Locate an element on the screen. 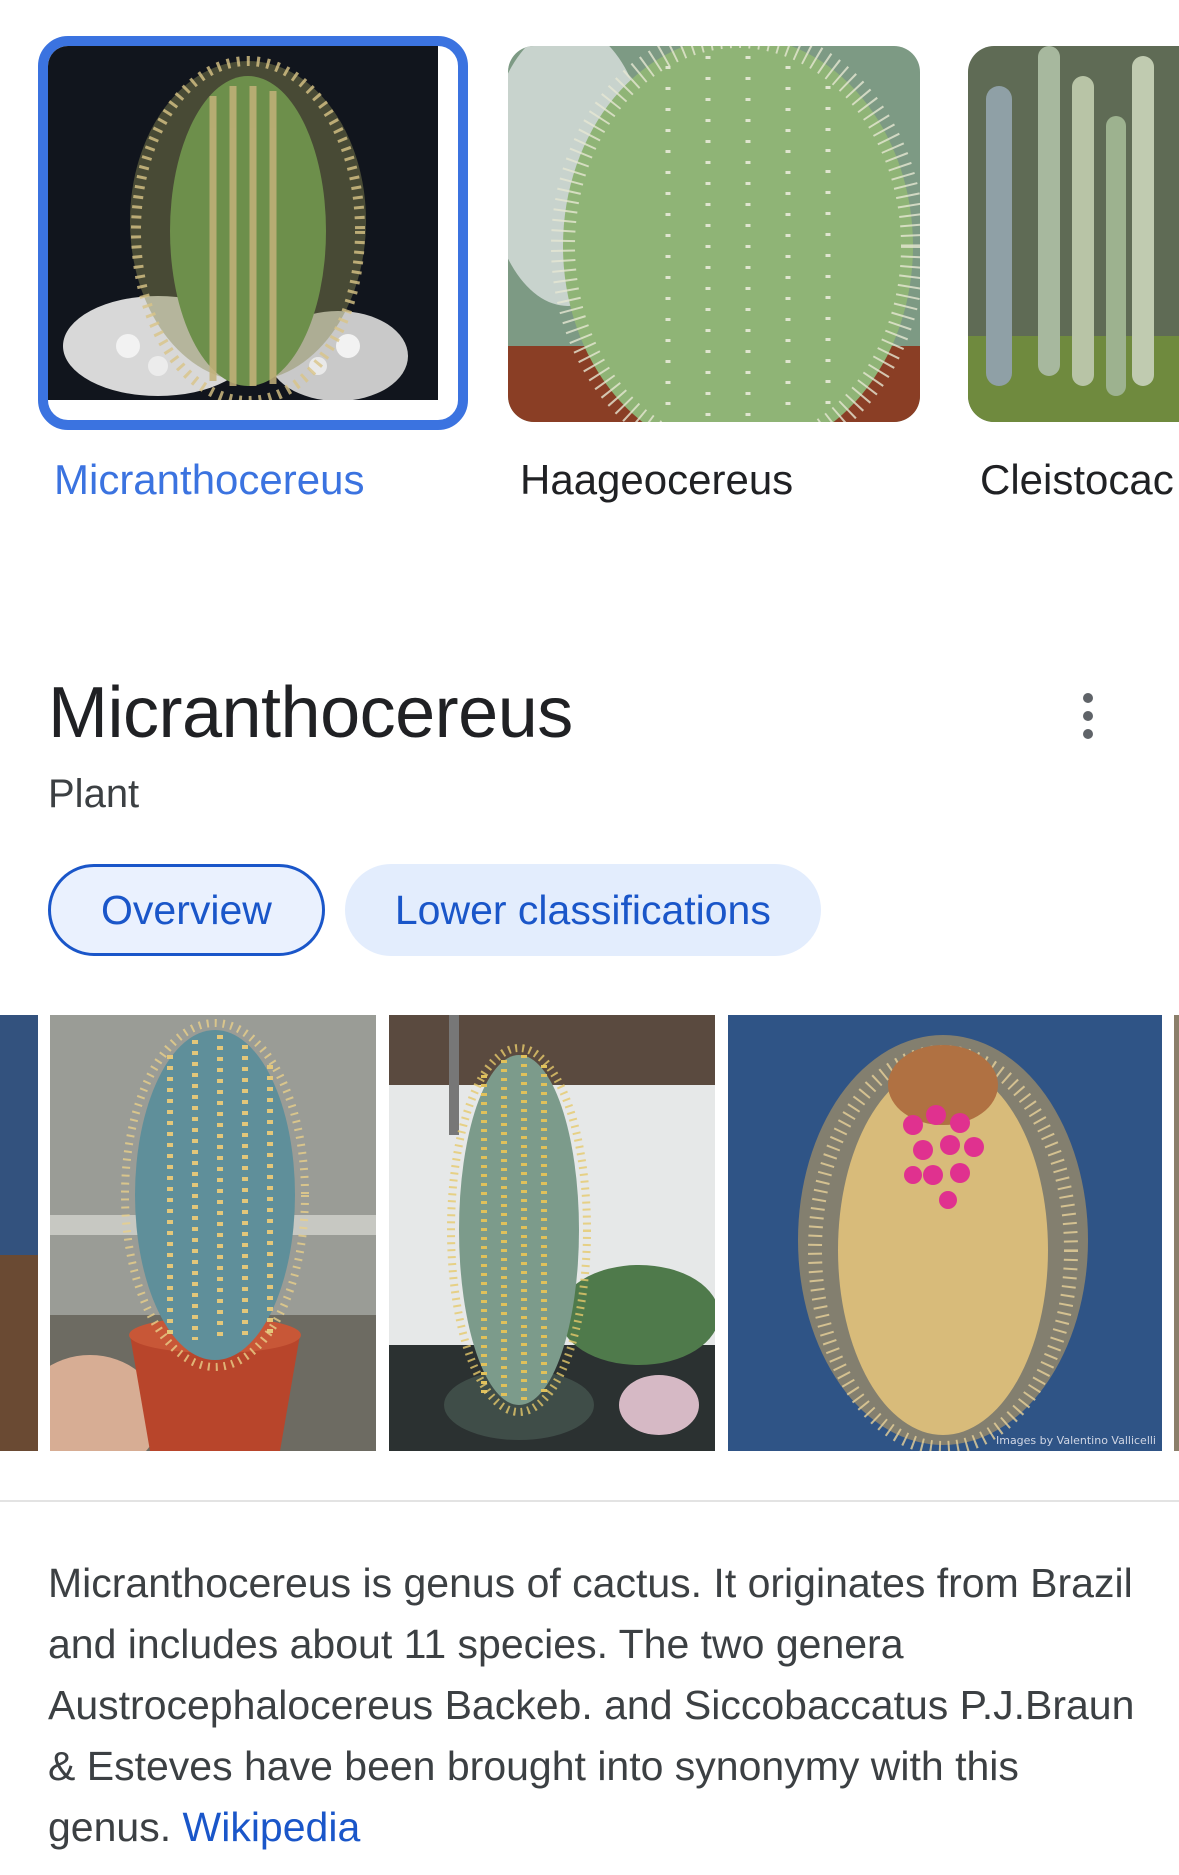 This screenshot has width=1179, height=1875. haageocereus-thumbnail is located at coordinates (714, 234).